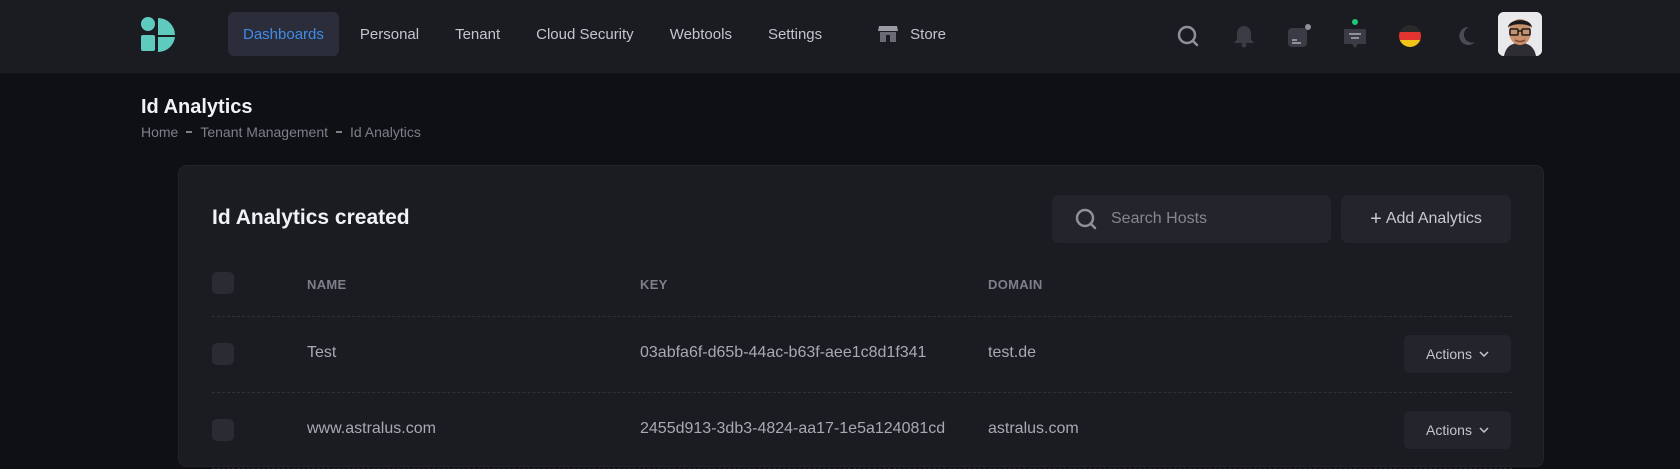  What do you see at coordinates (888, 34) in the screenshot?
I see `store-icon` at bounding box center [888, 34].